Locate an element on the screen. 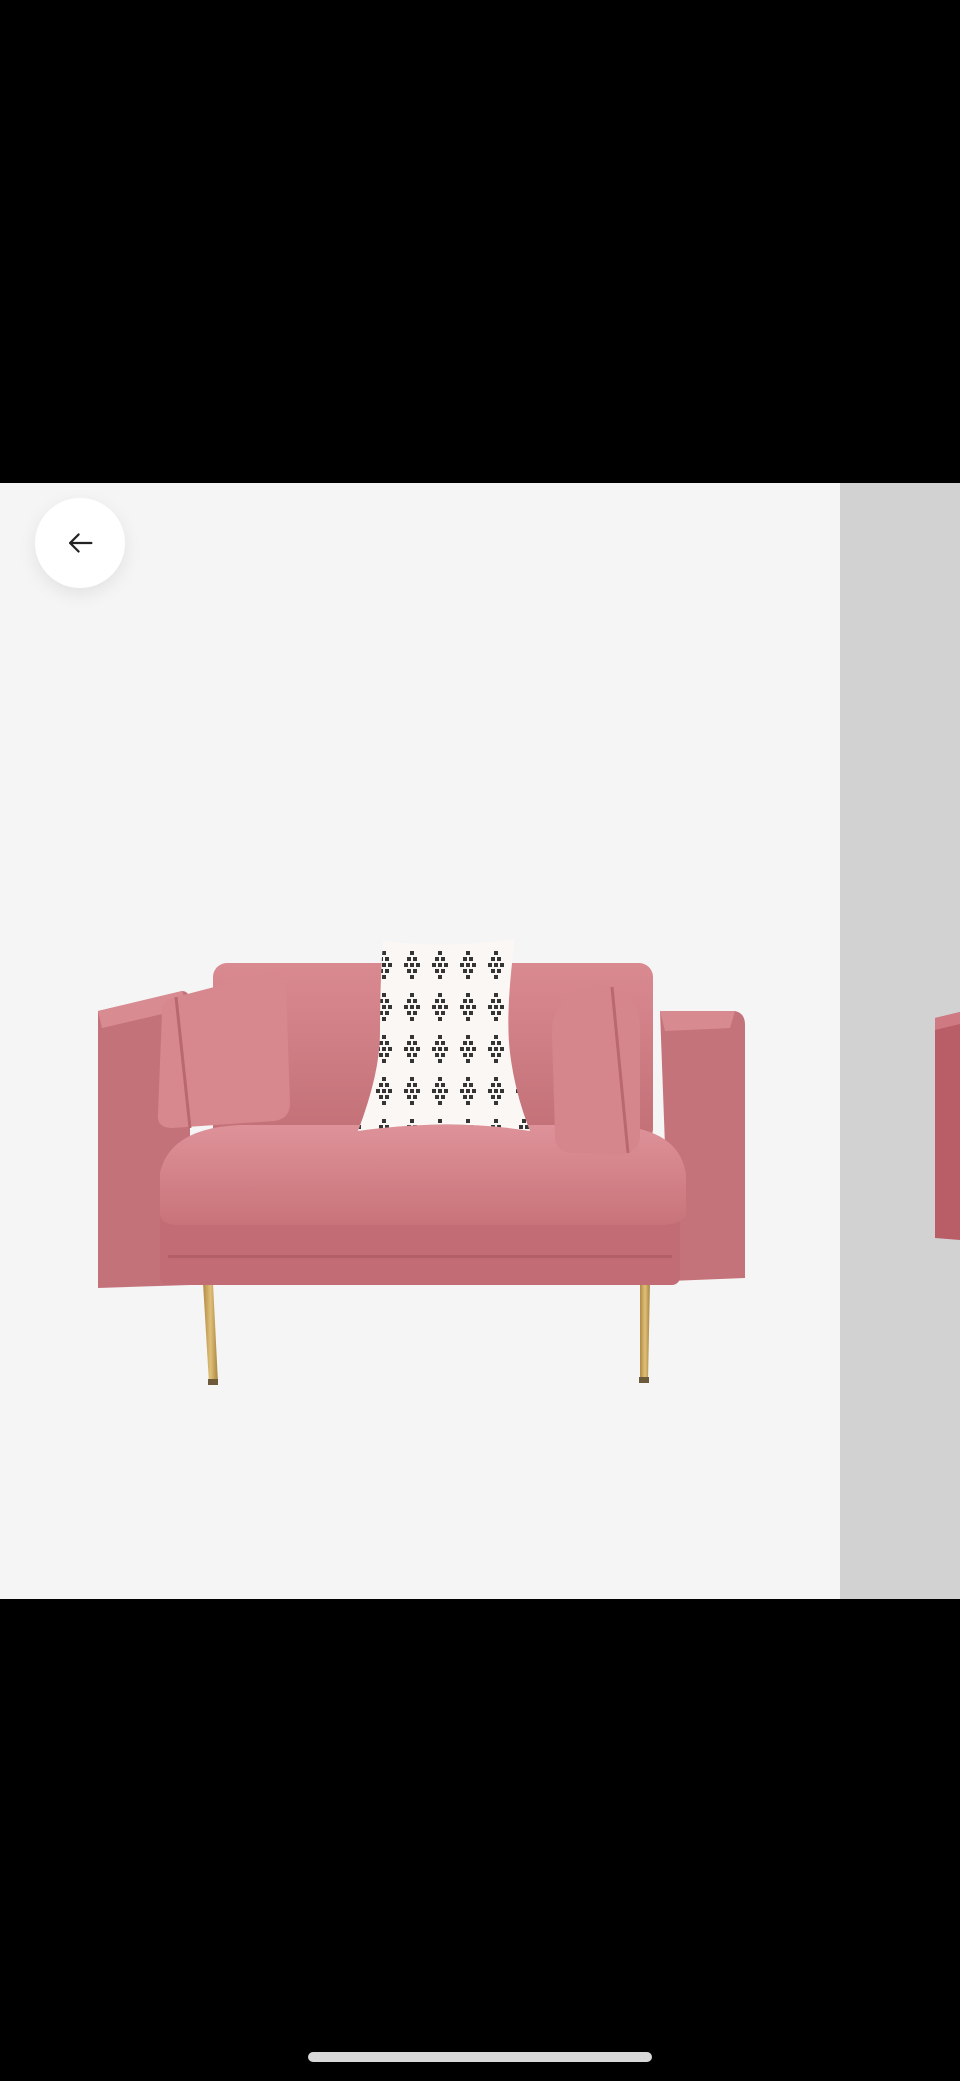 The image size is (960, 2081). patterned-pillow is located at coordinates (444, 1035).